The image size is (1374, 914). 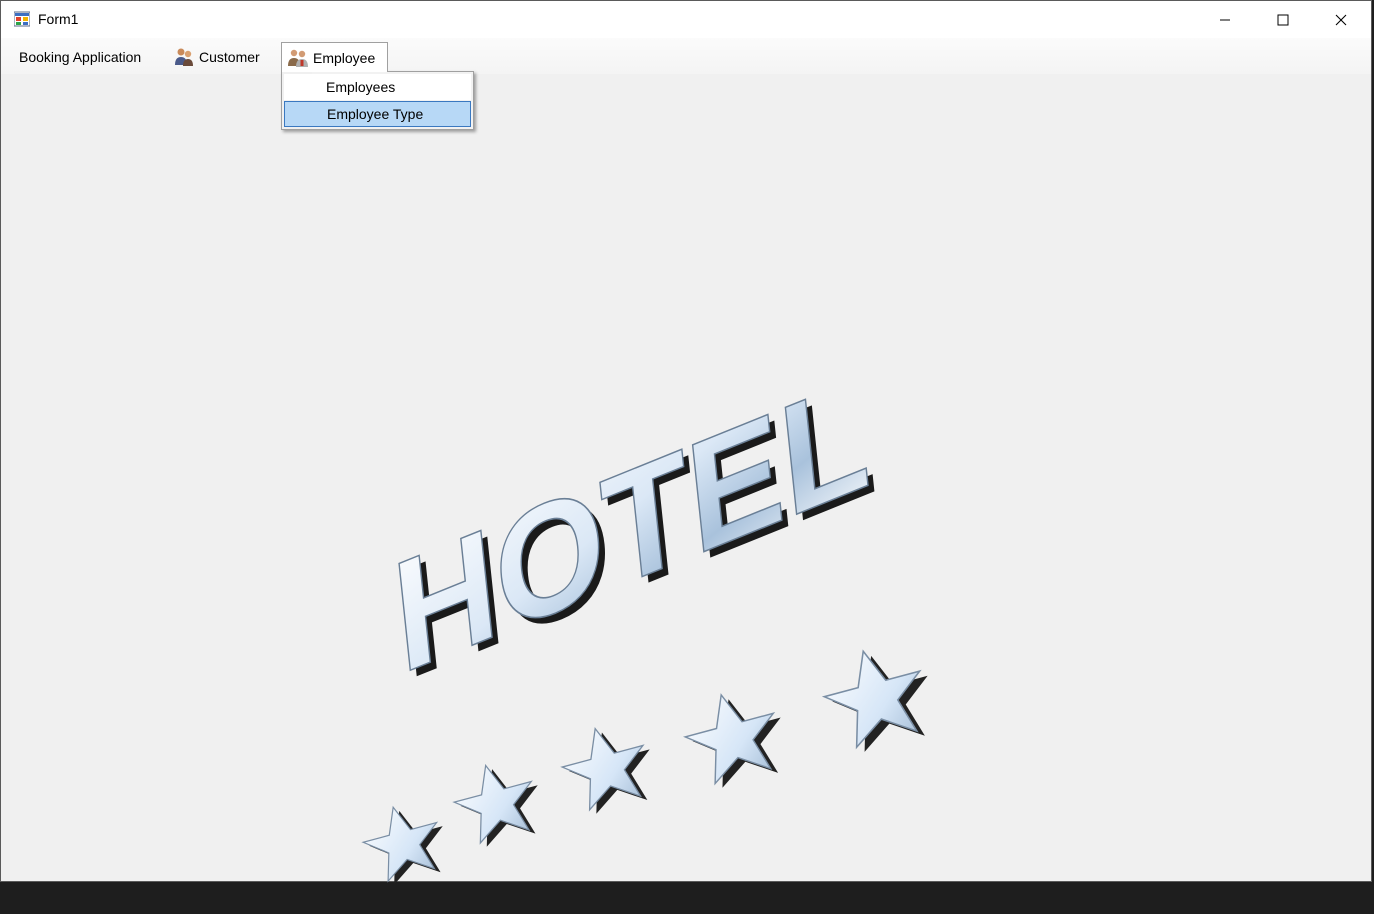 I want to click on maximize-icon, so click(x=1283, y=19).